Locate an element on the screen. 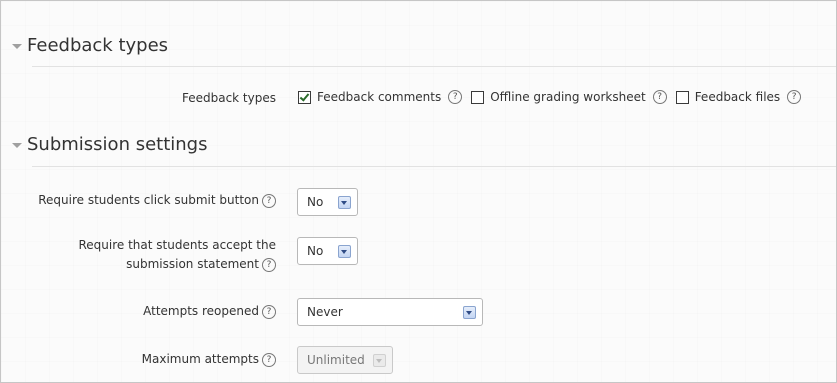 Image resolution: width=837 pixels, height=383 pixels. field-label-attempts-reopened: Attempts reopened? is located at coordinates (209, 311).